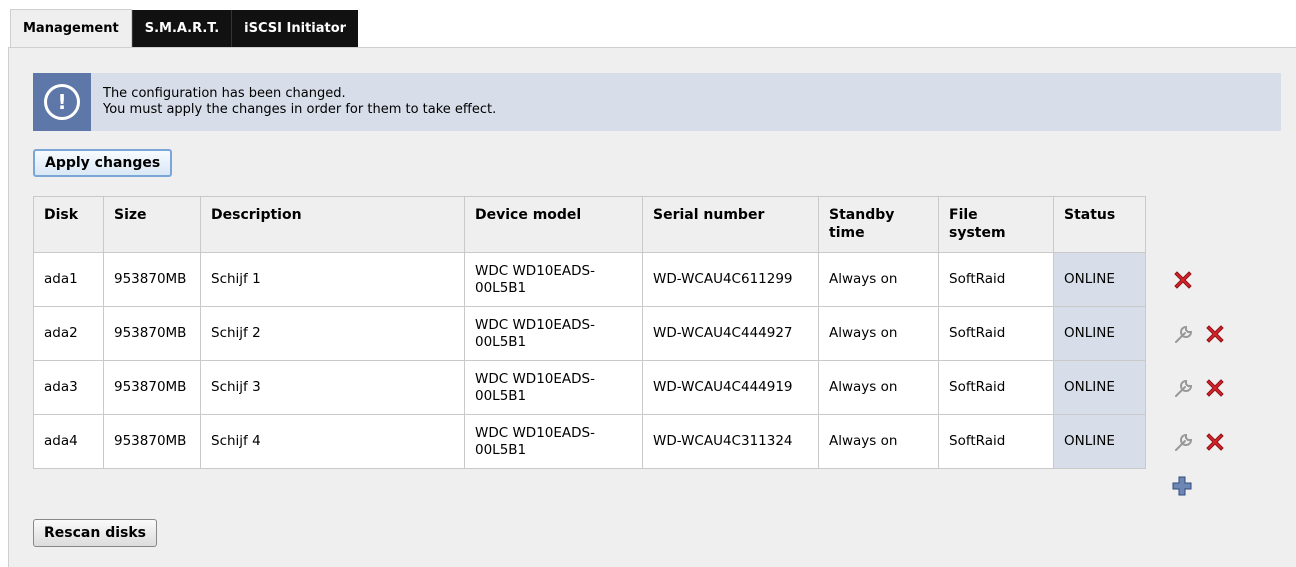 The width and height of the screenshot is (1296, 567). I want to click on header-file-system: File system, so click(996, 224).